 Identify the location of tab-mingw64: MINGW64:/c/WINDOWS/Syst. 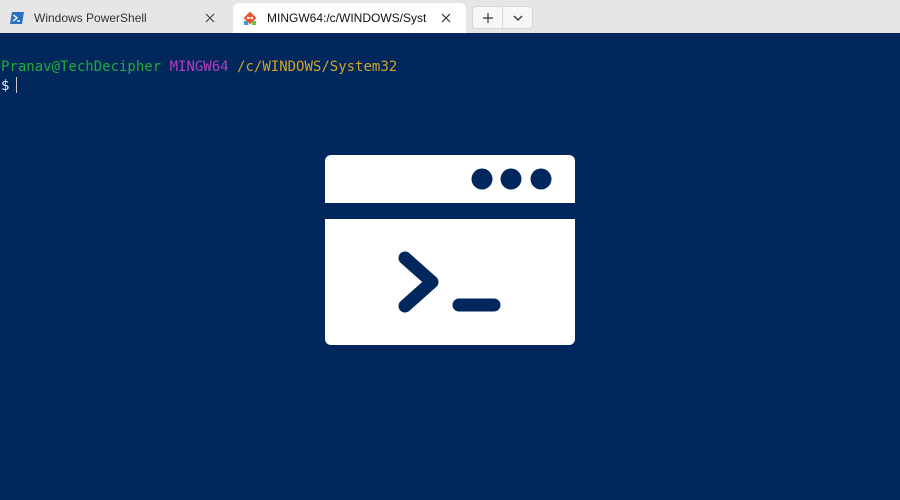
(349, 18).